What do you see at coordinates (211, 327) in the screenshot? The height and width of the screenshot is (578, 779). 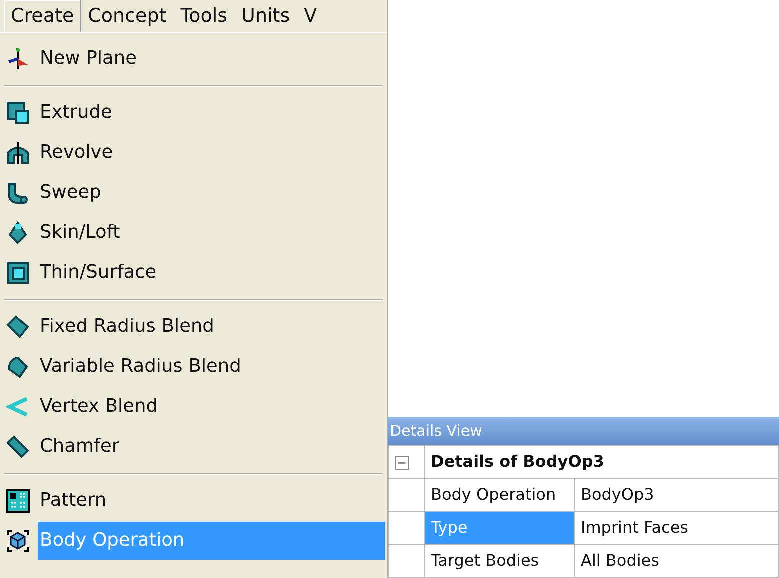 I see `menu-item: Fixed Radius Blend` at bounding box center [211, 327].